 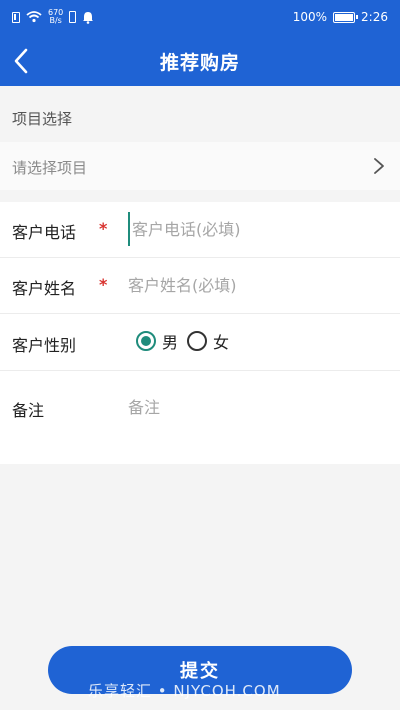 I want to click on name-input, so click(x=253, y=285).